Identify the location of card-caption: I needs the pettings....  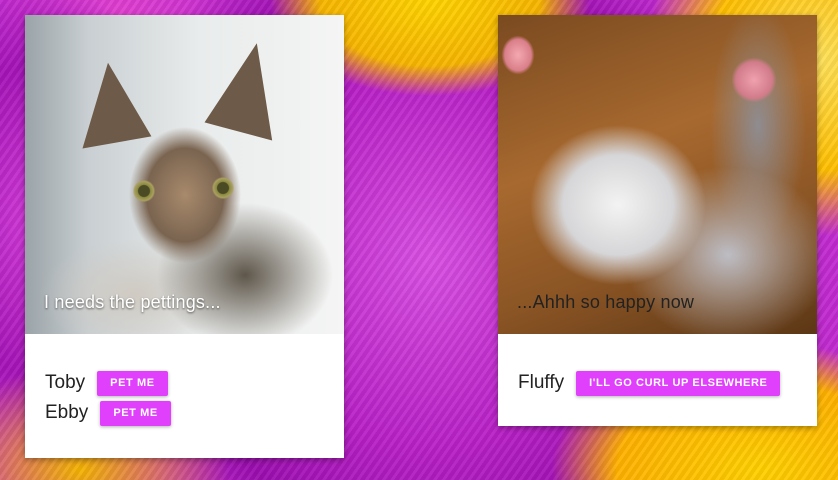
(132, 302).